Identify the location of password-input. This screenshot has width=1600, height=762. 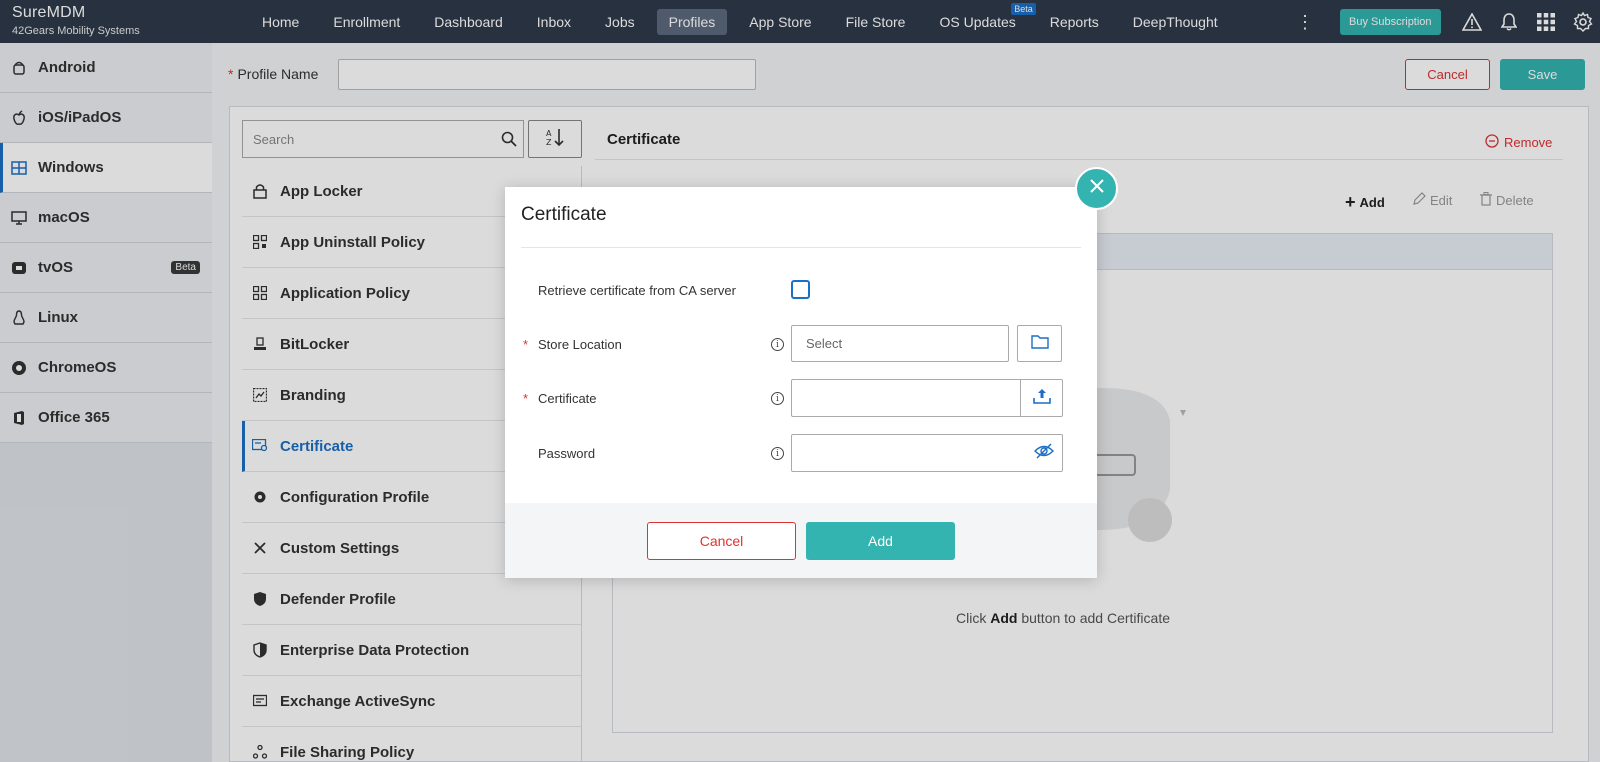
(927, 453).